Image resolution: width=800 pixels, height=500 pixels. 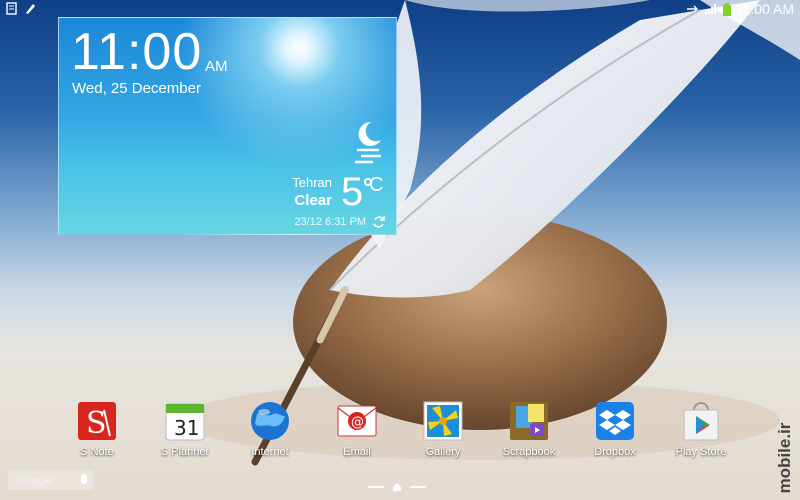 I want to click on status-time: 11:00 AM, so click(x=764, y=9).